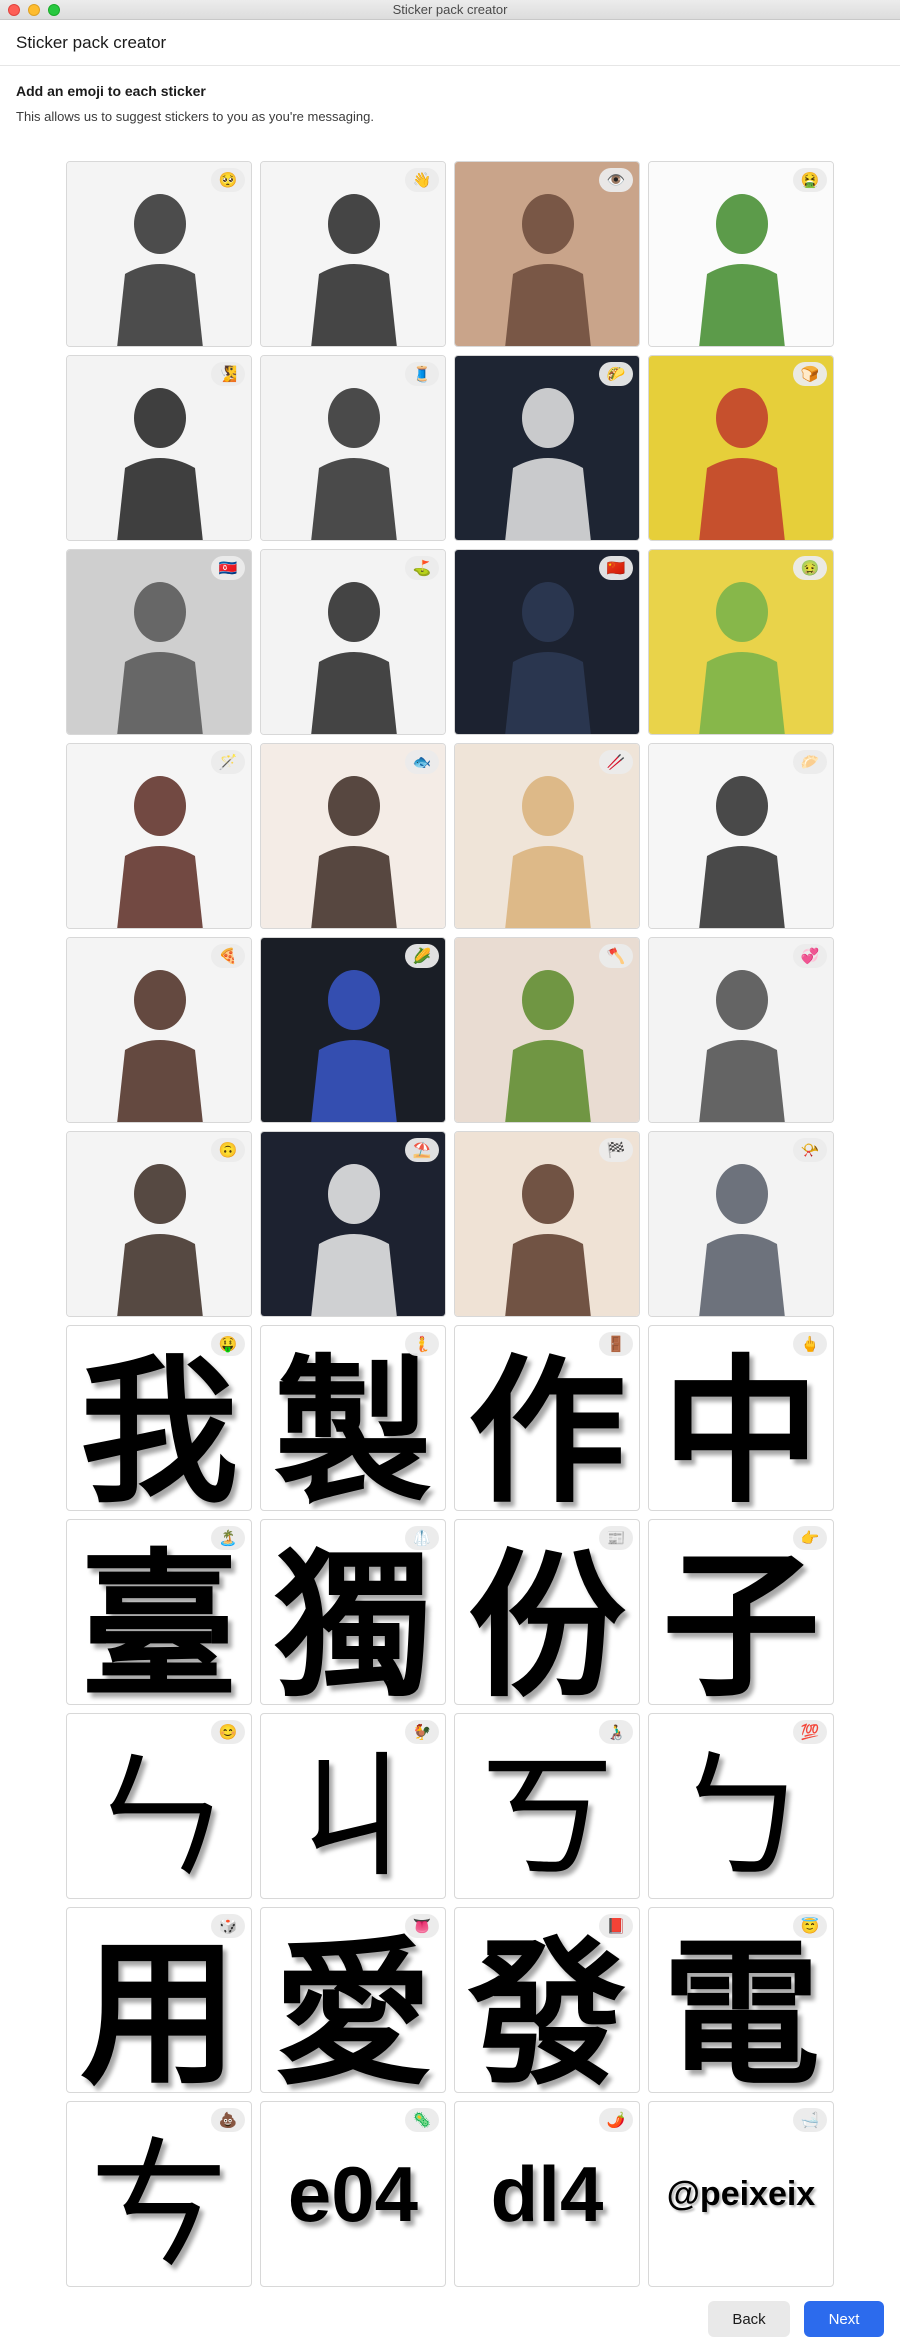 This screenshot has height=2350, width=900. Describe the element at coordinates (844, 2319) in the screenshot. I see `next-button: Next` at that location.